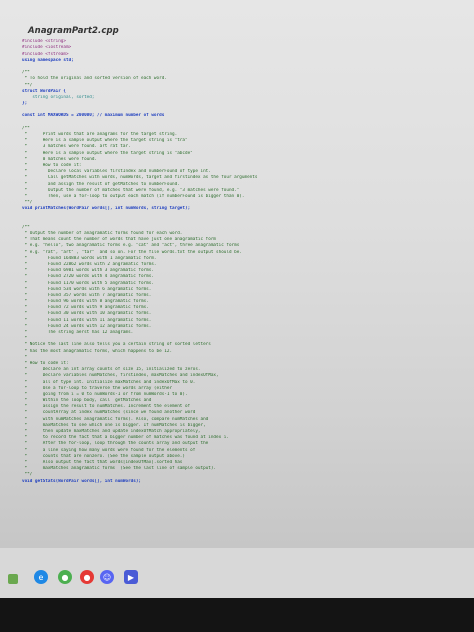 The height and width of the screenshot is (632, 474). I want to click on taskbar: e ● ● ☺ ▶, so click(237, 573).